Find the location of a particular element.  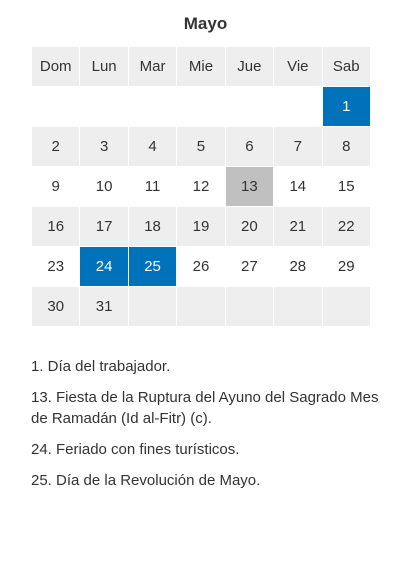

day-cell: 26 is located at coordinates (201, 266).